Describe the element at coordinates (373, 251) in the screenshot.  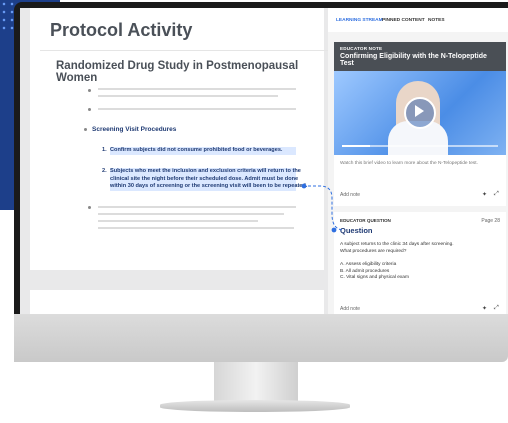
I see `question-prompt: What procedures are required?` at that location.